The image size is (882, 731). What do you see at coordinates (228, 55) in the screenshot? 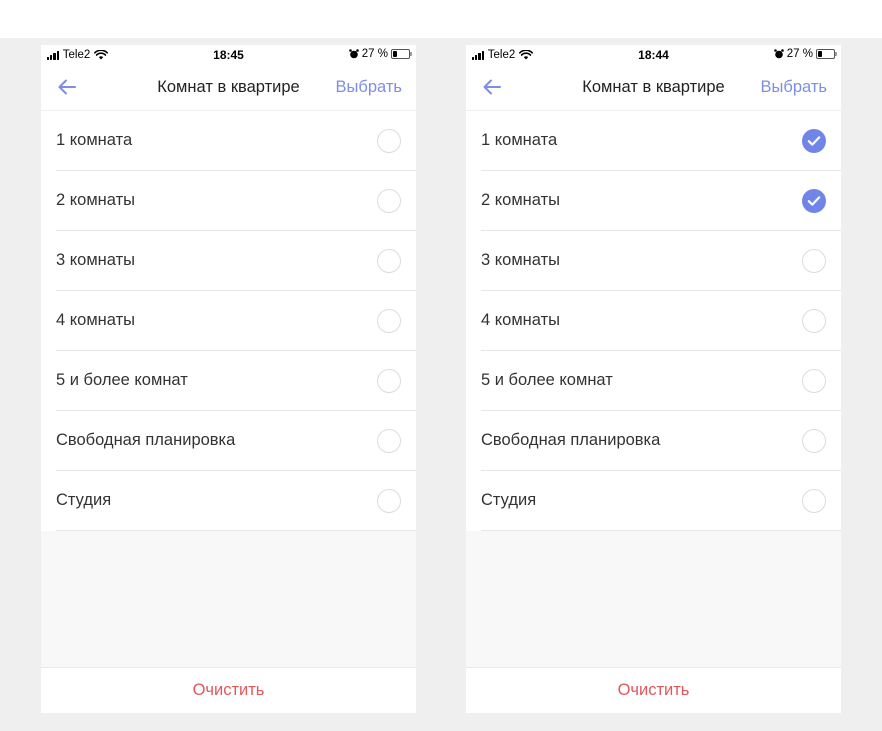
I see `status-bar: Tele2 18:45 27 %` at bounding box center [228, 55].